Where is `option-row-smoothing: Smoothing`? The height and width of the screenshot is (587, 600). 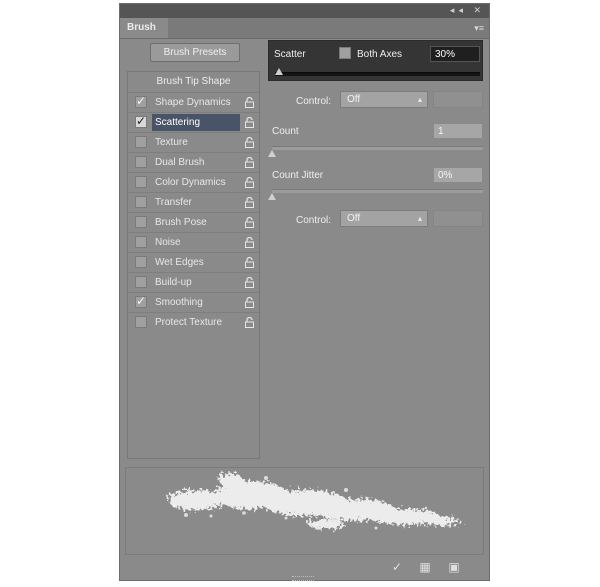 option-row-smoothing: Smoothing is located at coordinates (193, 302).